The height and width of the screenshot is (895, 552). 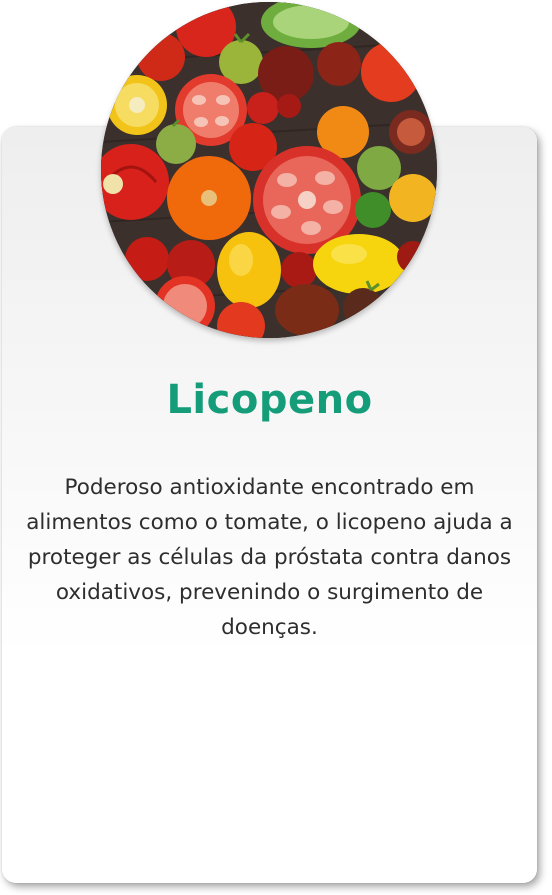 What do you see at coordinates (269, 400) in the screenshot?
I see `card-title: Licopeno` at bounding box center [269, 400].